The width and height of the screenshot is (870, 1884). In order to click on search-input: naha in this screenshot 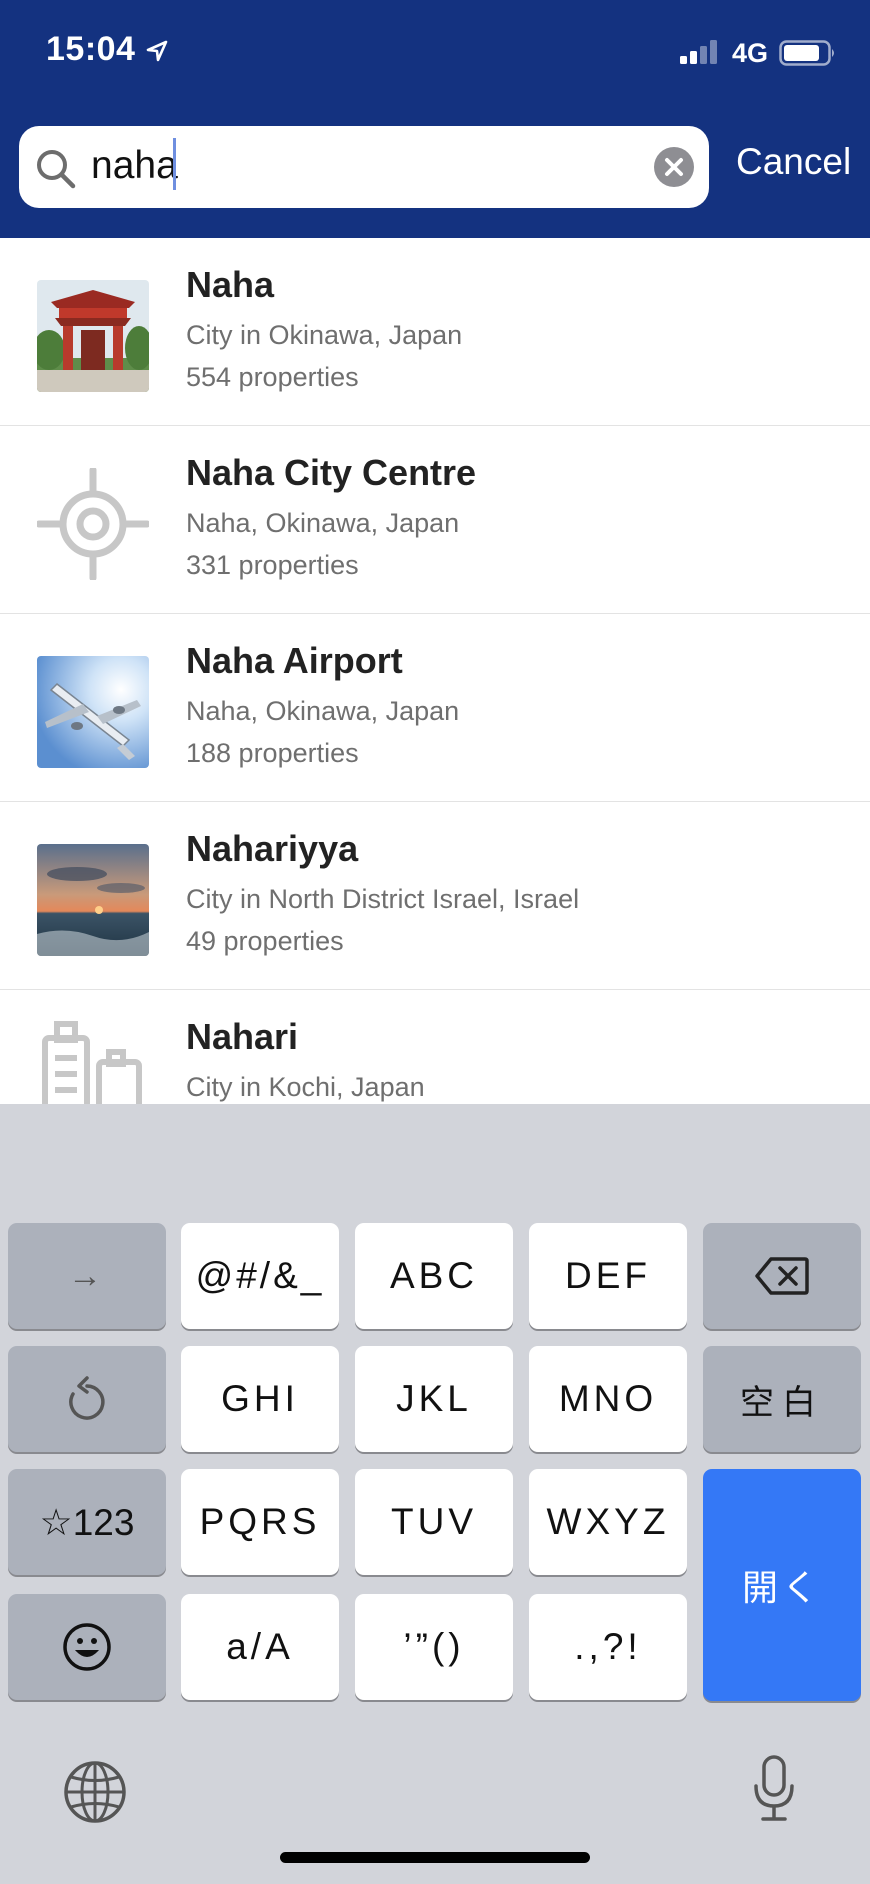, I will do `click(134, 166)`.